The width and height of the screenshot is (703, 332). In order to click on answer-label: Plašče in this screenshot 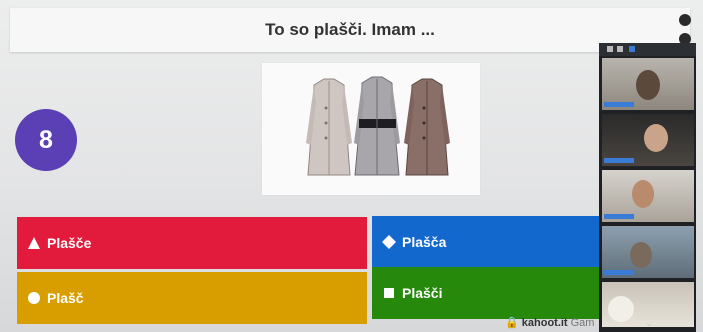, I will do `click(69, 243)`.